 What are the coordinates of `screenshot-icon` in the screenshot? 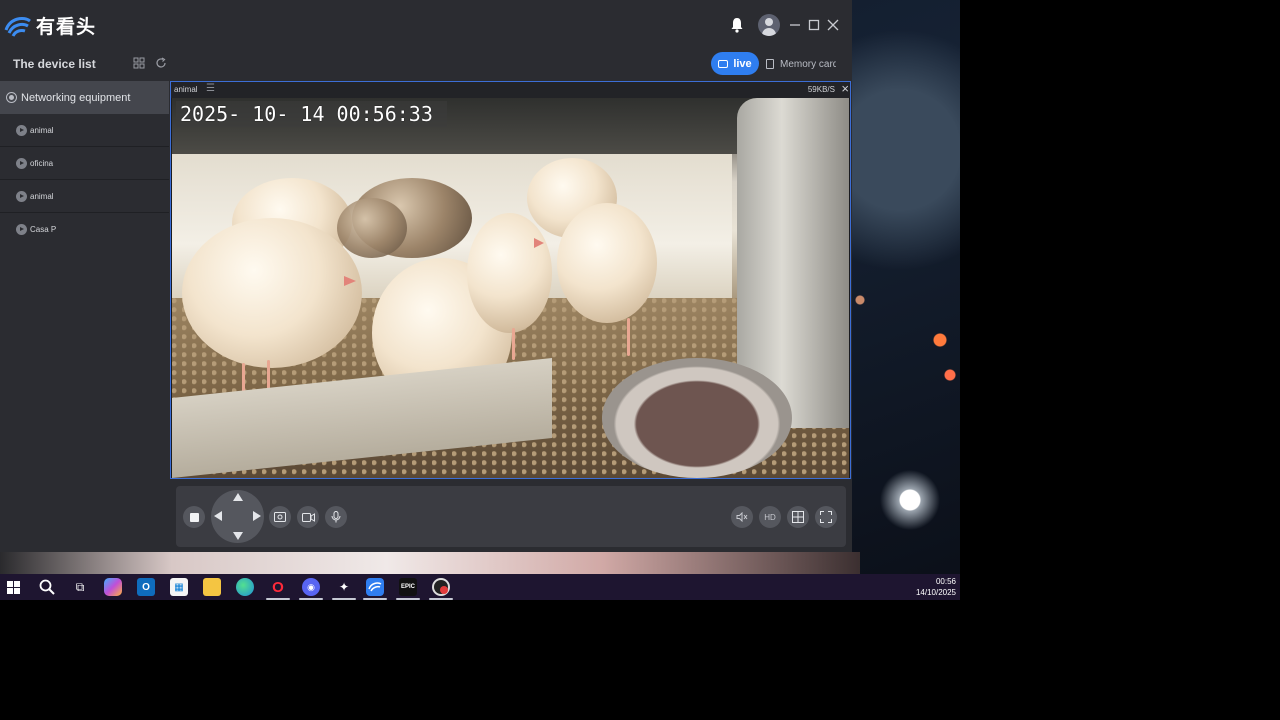 It's located at (280, 517).